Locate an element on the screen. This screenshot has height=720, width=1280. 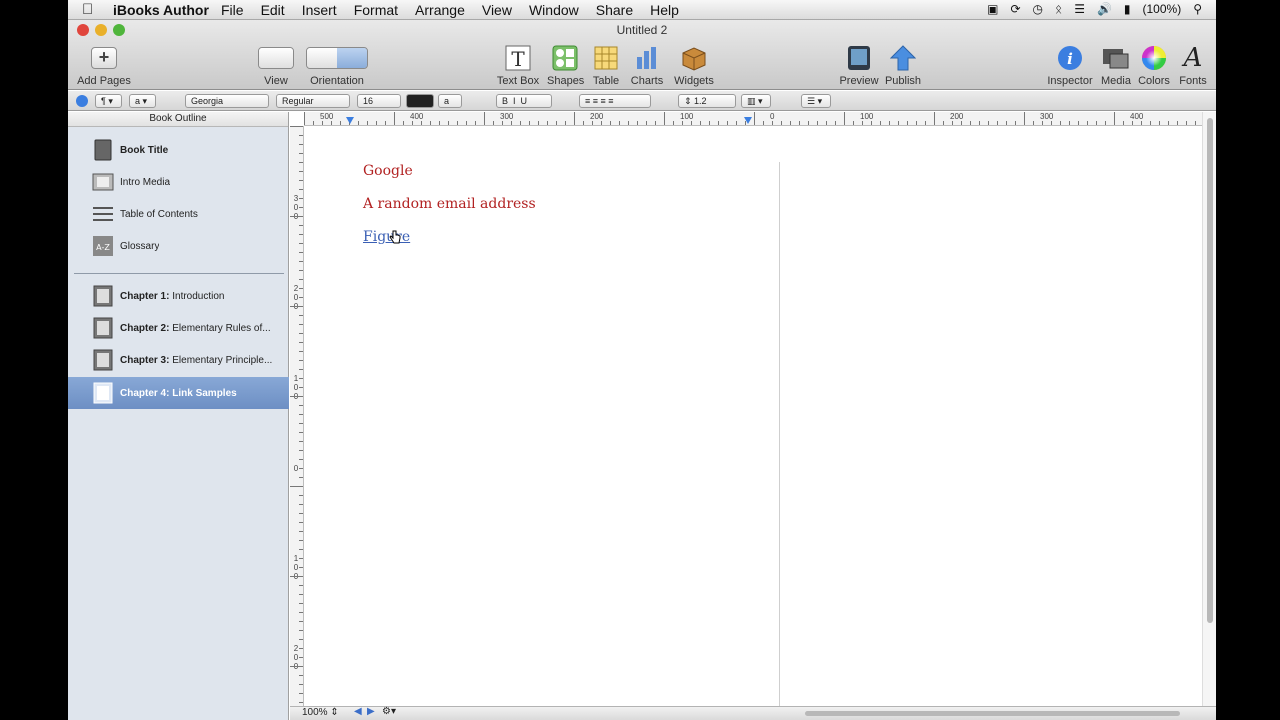
spotlight-search-icon: ⚲ is located at coordinates (1197, 9).